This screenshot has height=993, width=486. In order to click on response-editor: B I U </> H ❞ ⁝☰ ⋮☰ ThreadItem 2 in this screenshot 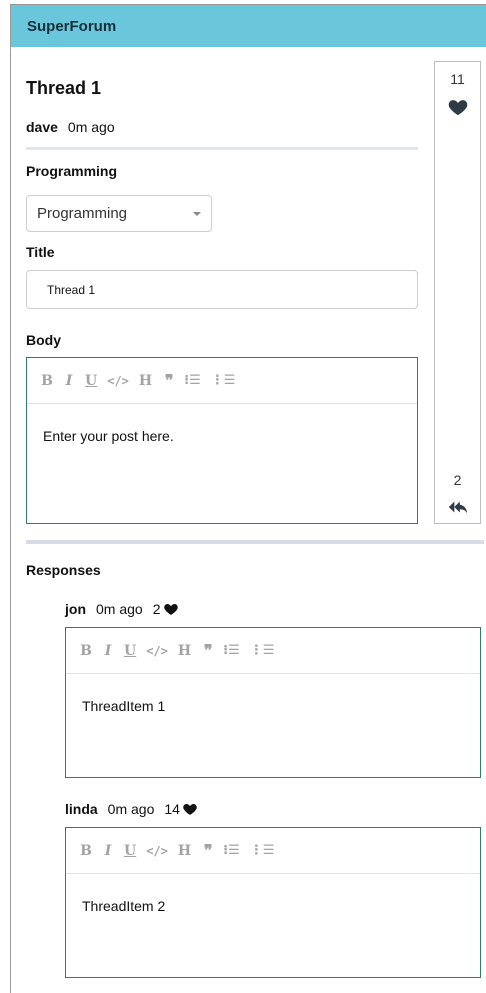, I will do `click(273, 902)`.